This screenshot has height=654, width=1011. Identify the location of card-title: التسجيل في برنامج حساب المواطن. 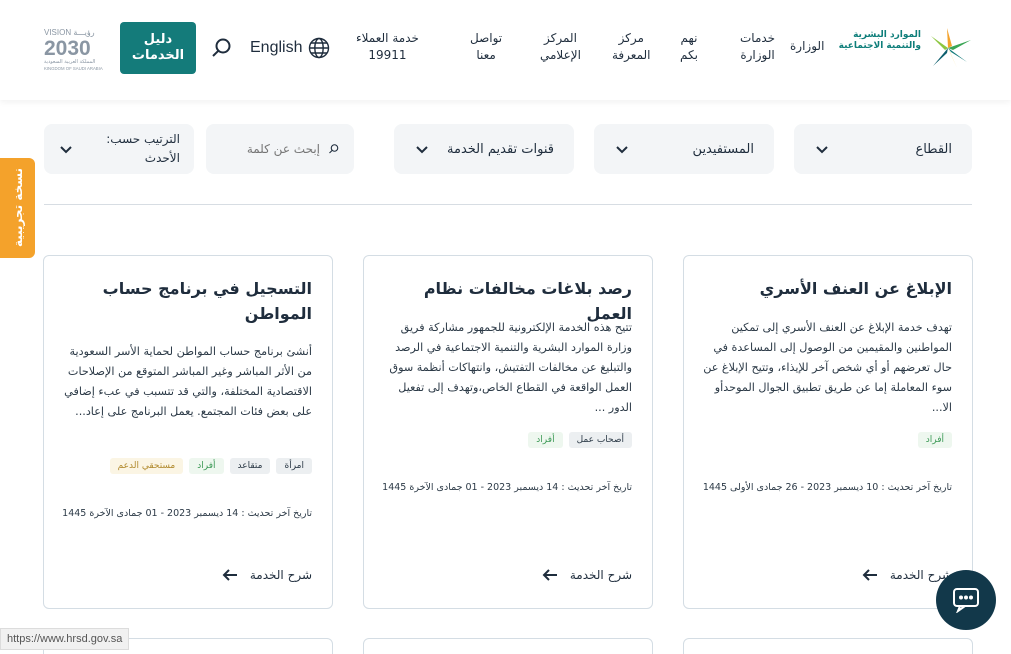
(187, 301).